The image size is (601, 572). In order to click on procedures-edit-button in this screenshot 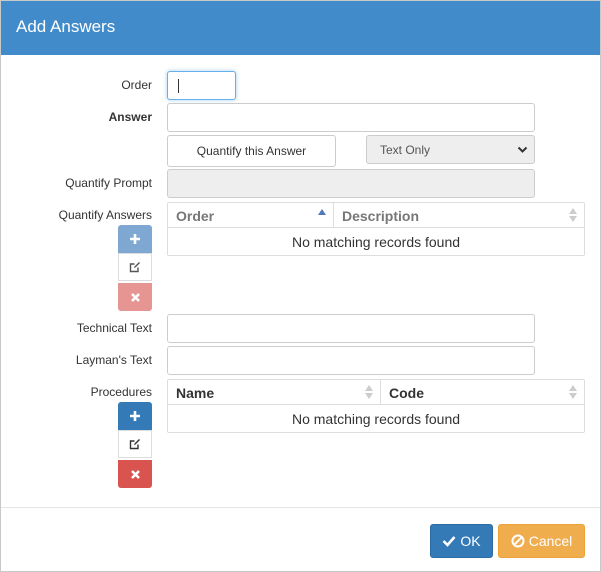, I will do `click(135, 444)`.